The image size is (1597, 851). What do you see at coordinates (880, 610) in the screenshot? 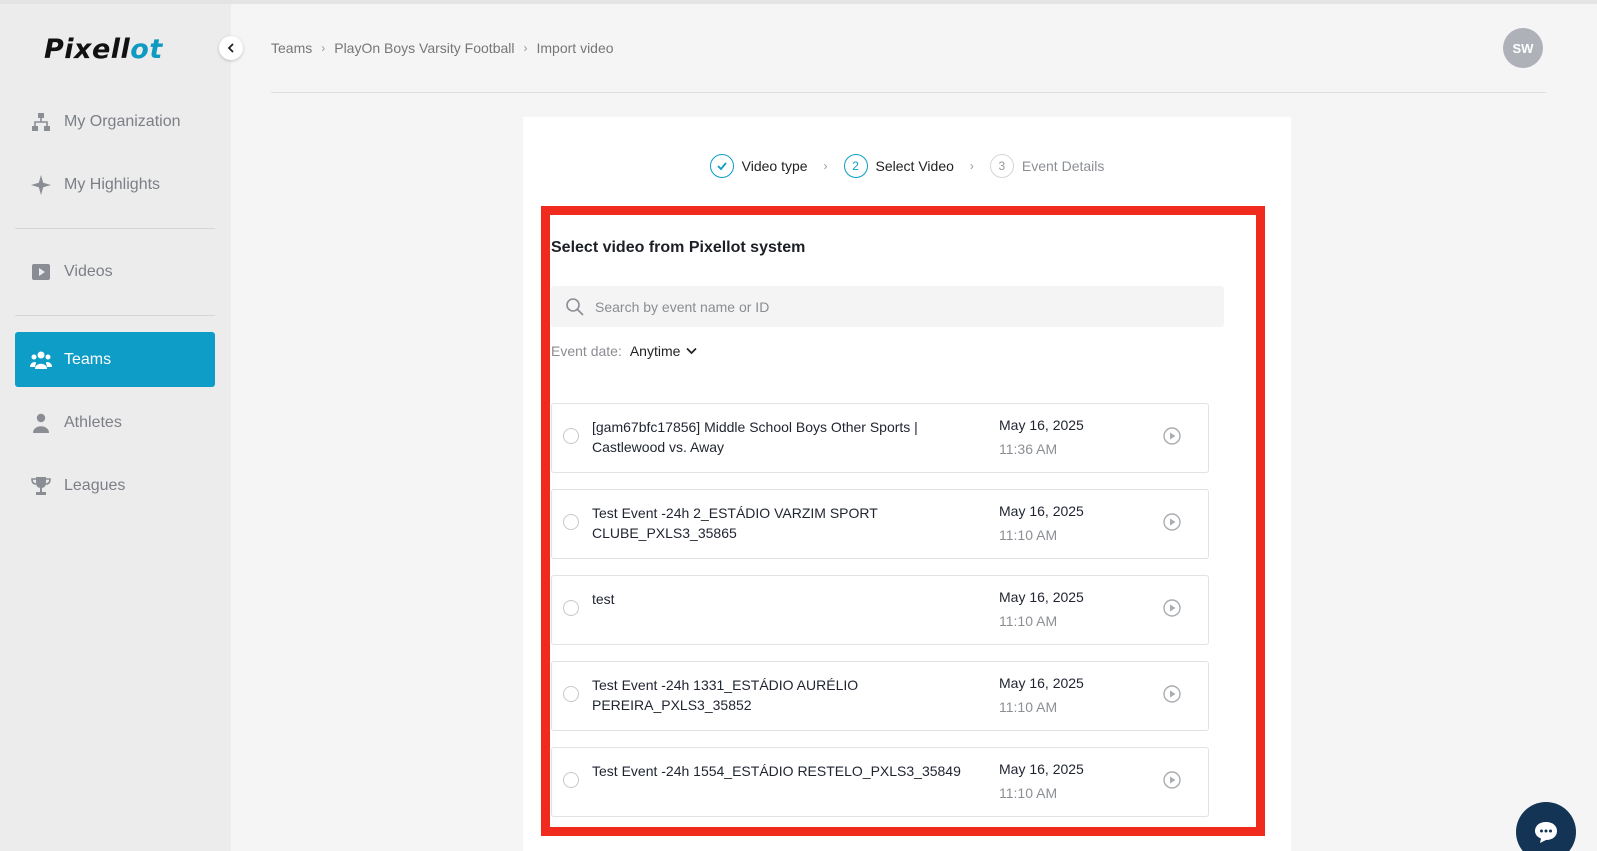
I see `video-row: test May 16, 2025 11:10 AM` at bounding box center [880, 610].